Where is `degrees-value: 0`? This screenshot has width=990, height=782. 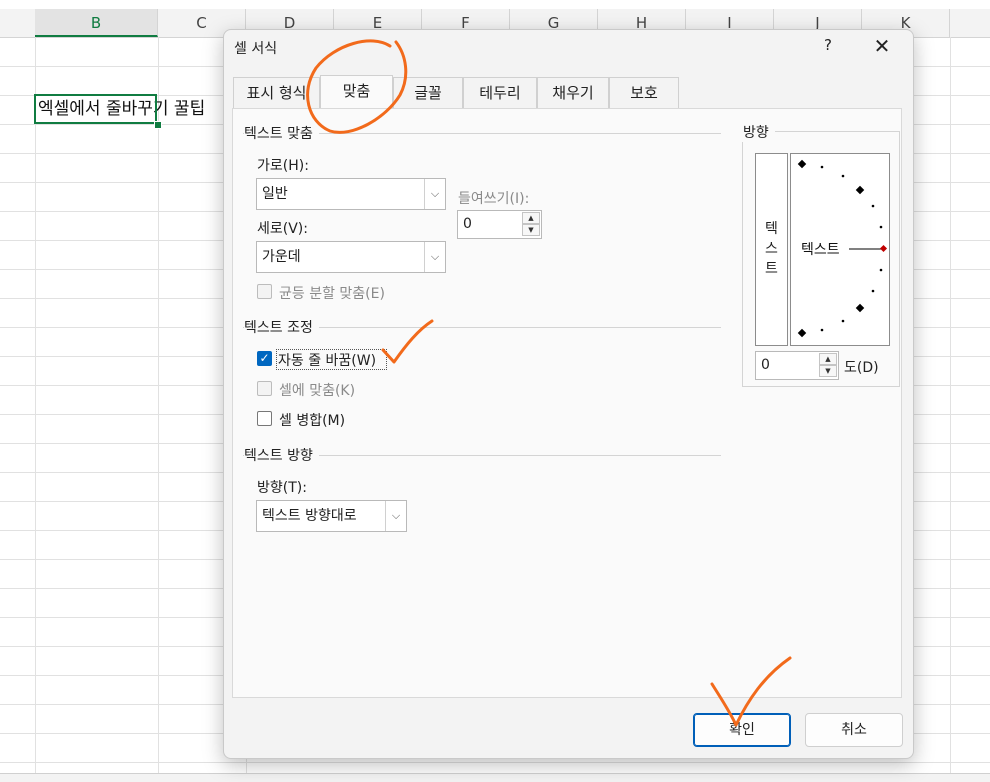 degrees-value: 0 is located at coordinates (765, 365).